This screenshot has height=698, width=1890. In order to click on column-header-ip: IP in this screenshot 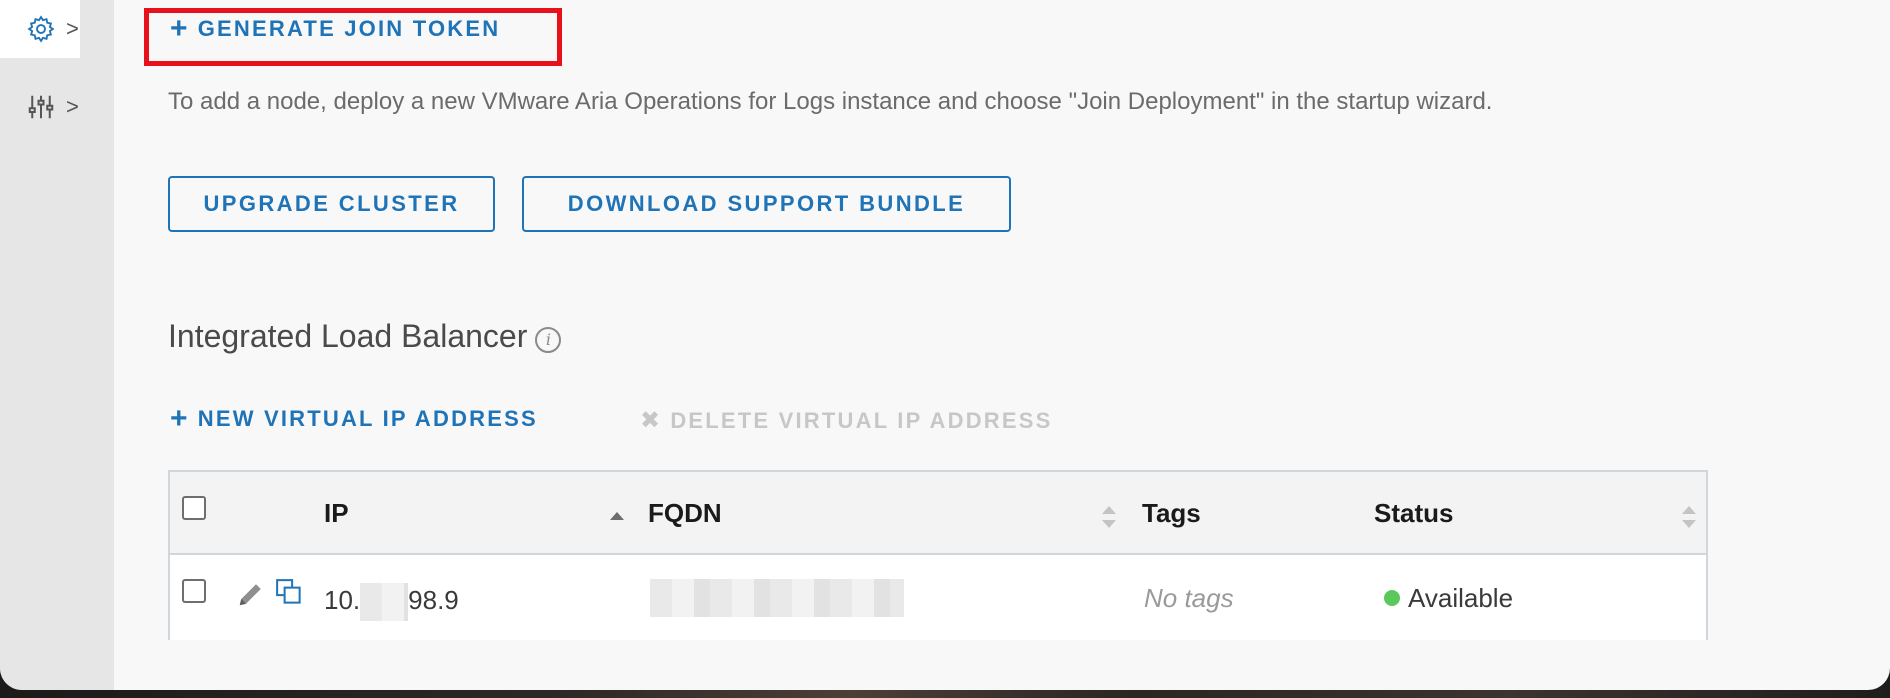, I will do `click(336, 513)`.